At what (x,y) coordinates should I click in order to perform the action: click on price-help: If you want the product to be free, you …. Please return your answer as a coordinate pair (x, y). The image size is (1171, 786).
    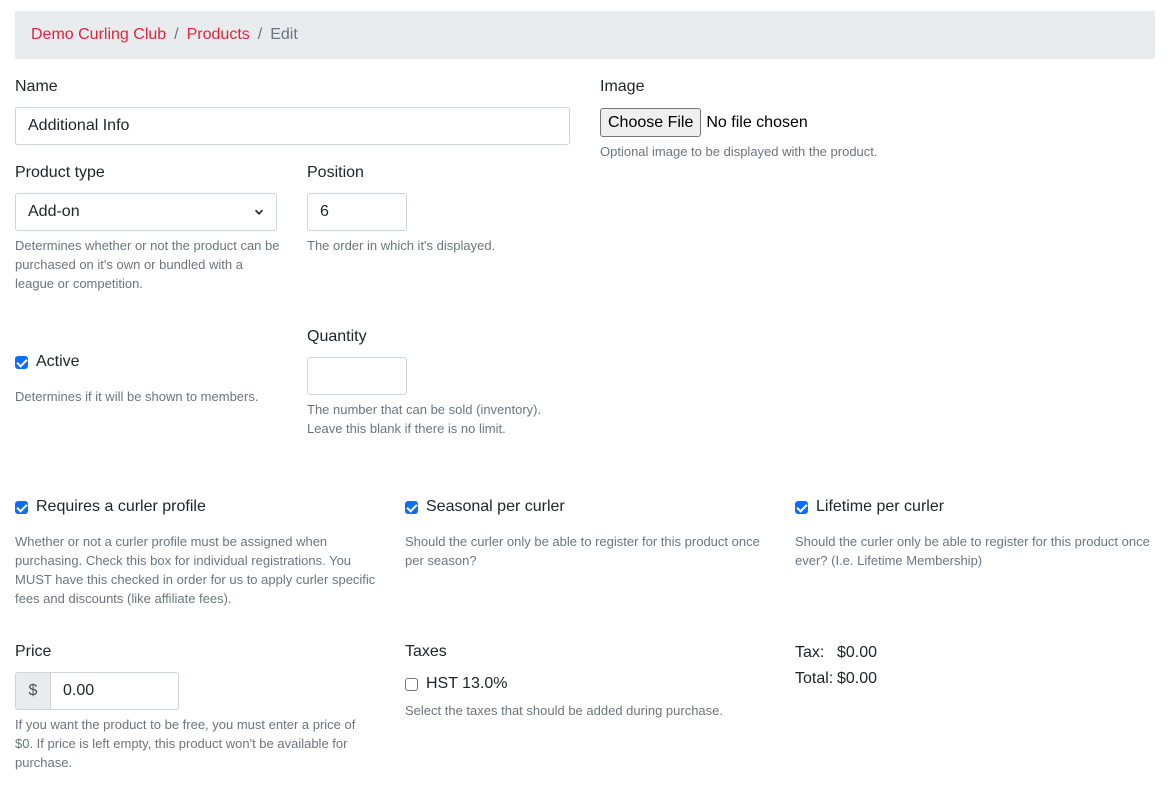
    Looking at the image, I should click on (185, 743).